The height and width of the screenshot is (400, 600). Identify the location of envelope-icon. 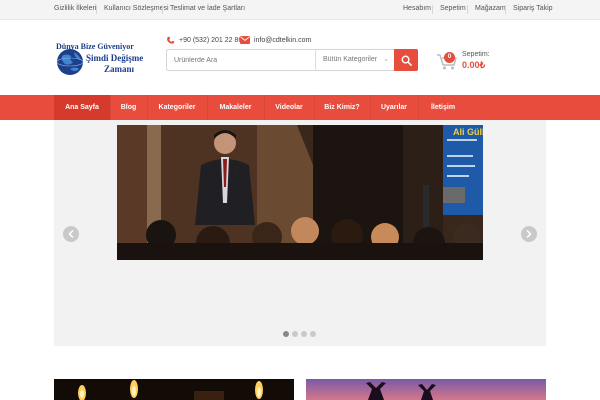
(245, 40).